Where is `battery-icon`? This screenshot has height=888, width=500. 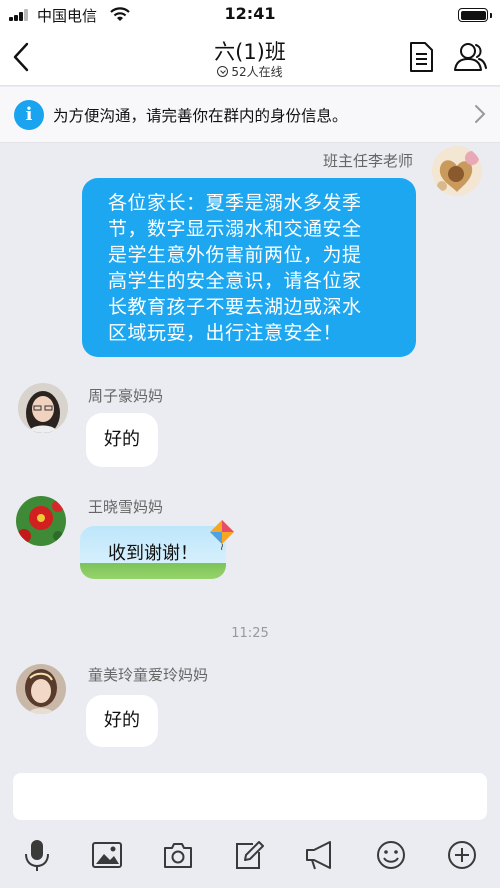
battery-icon is located at coordinates (475, 15).